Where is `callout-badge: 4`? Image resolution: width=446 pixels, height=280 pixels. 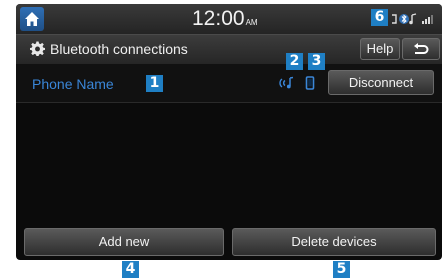
callout-badge: 4 is located at coordinates (130, 269).